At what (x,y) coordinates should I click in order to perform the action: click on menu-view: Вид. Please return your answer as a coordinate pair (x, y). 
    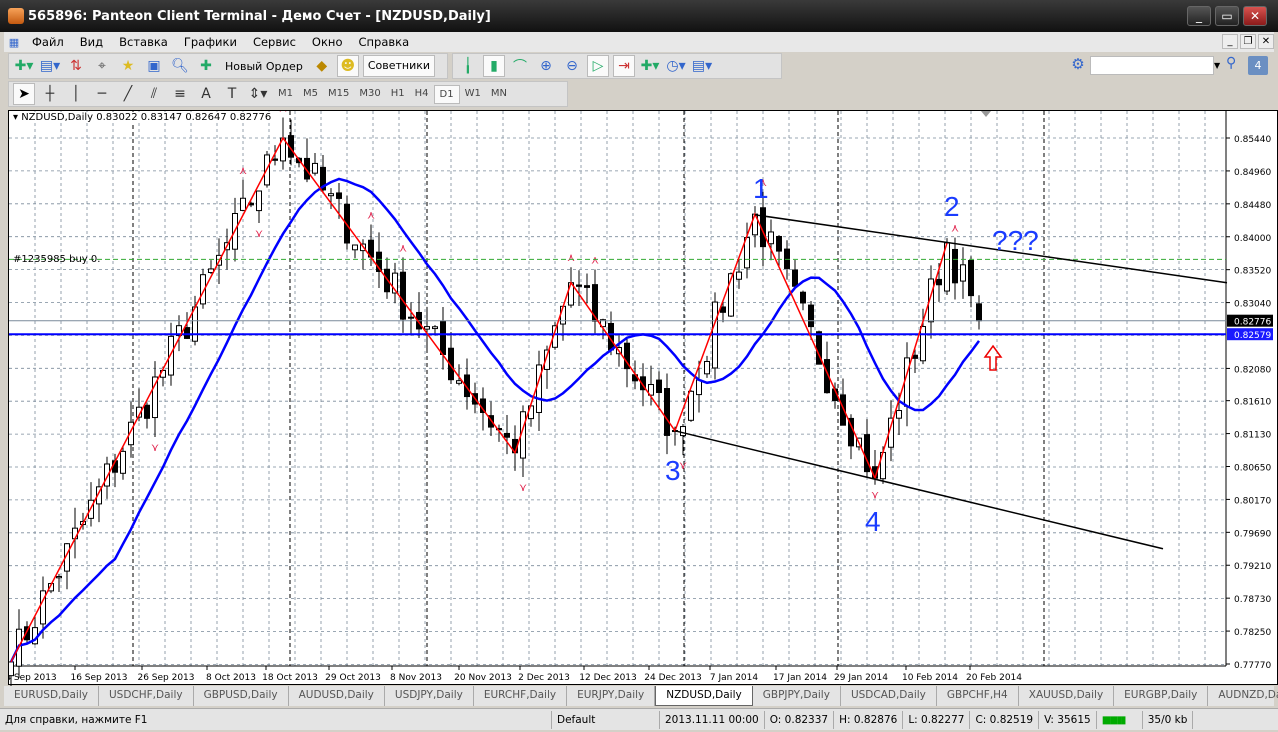
    Looking at the image, I should click on (91, 42).